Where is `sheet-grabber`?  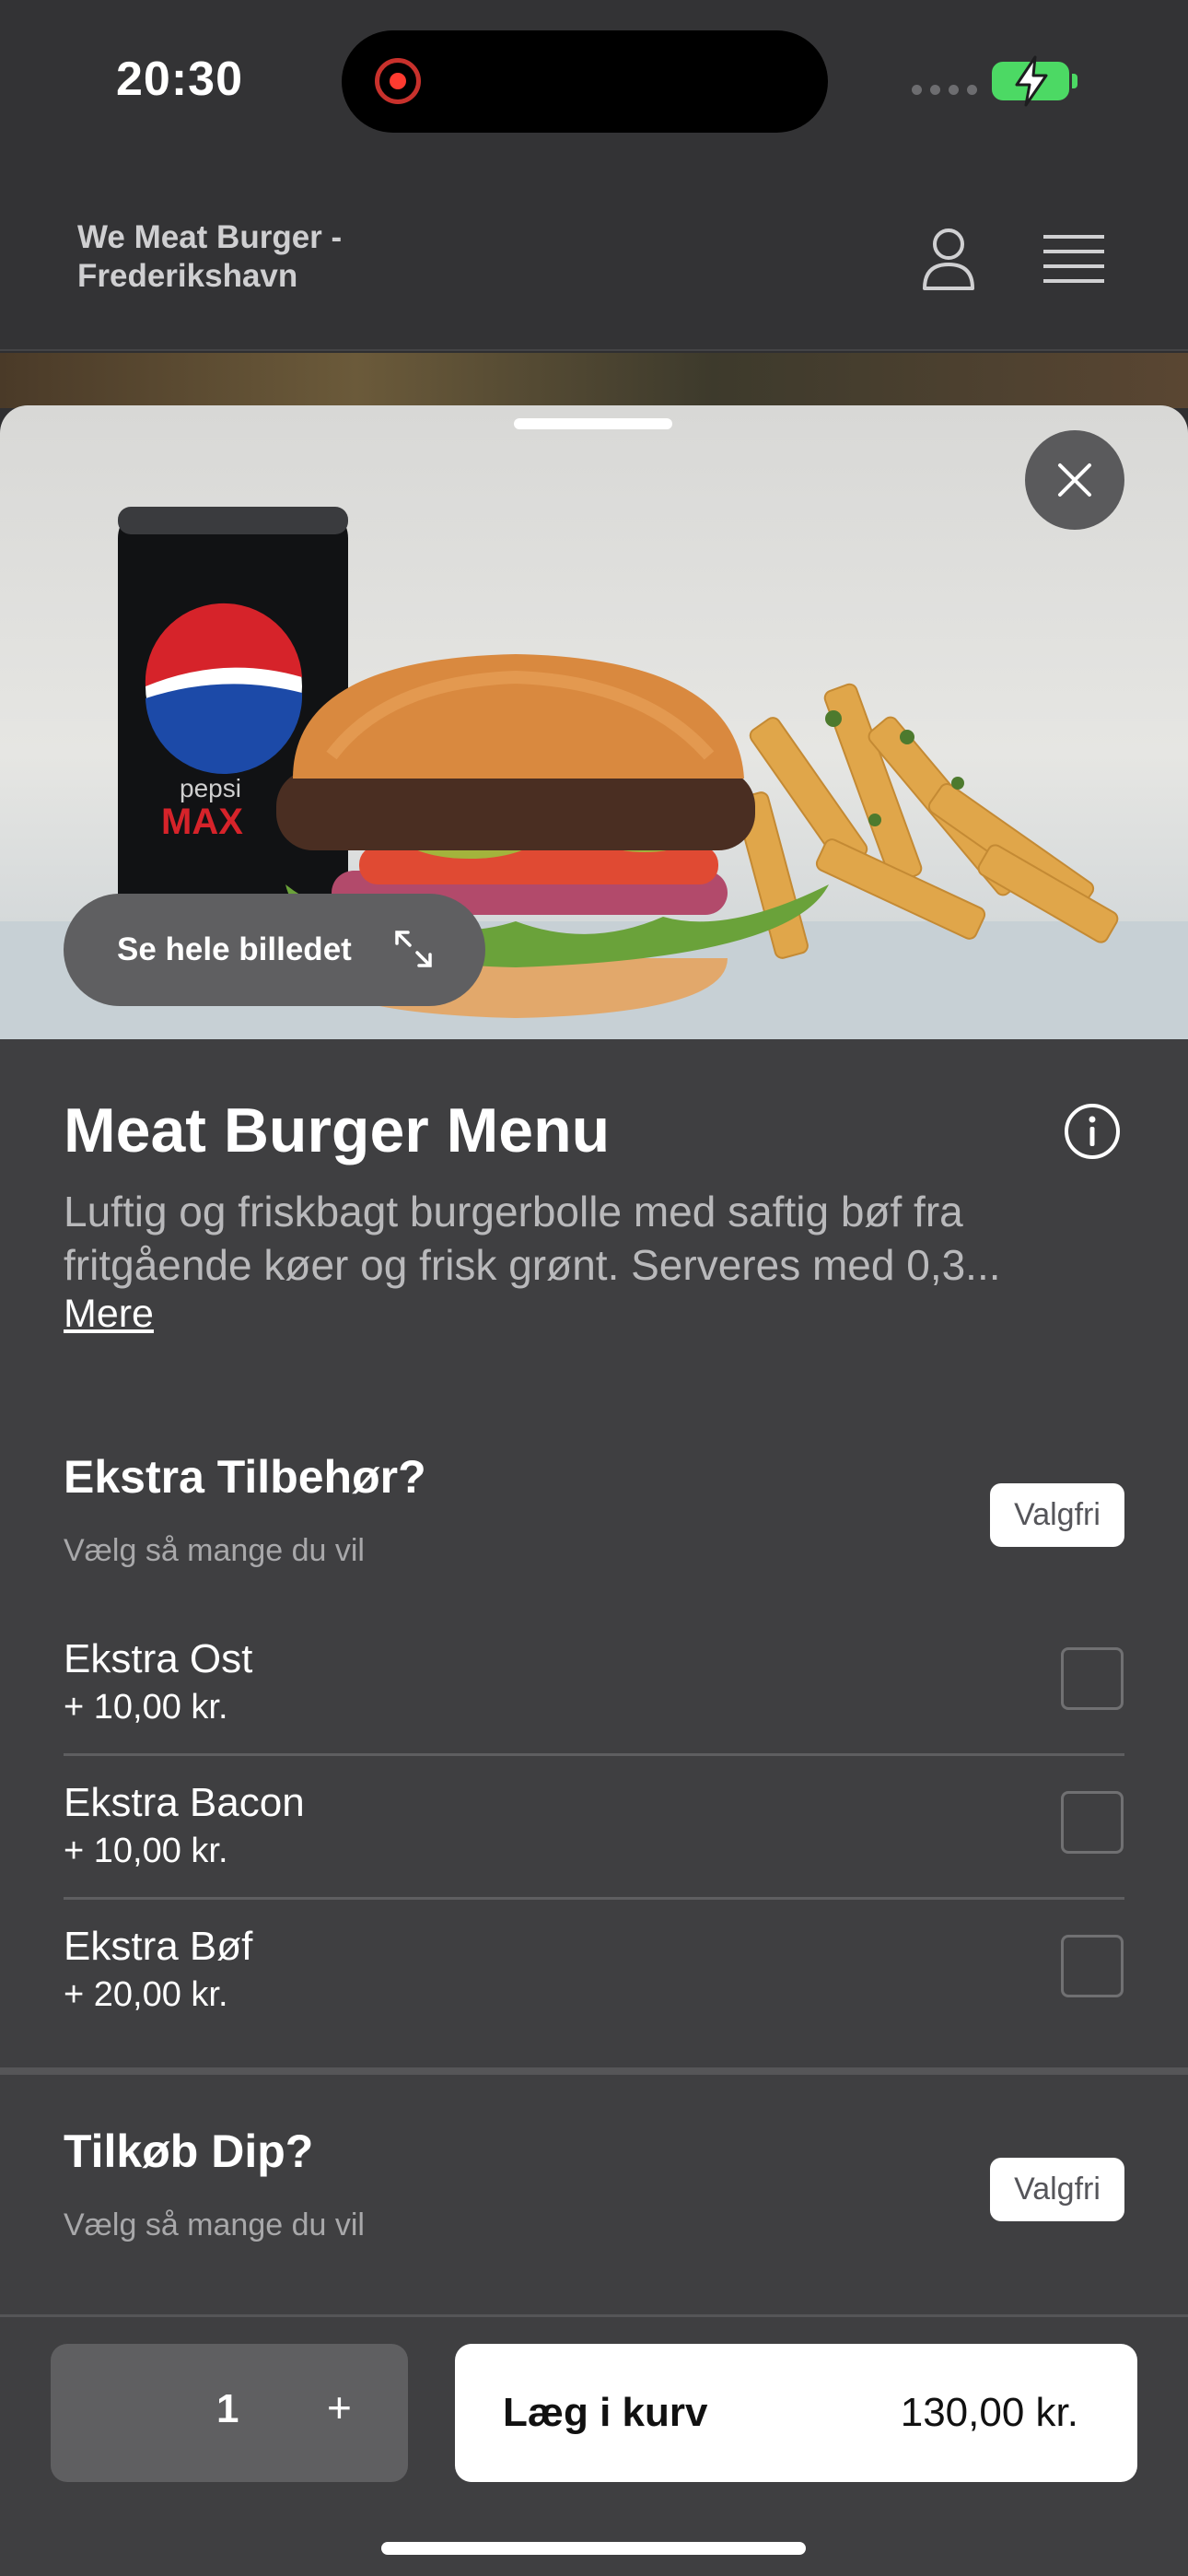 sheet-grabber is located at coordinates (593, 423).